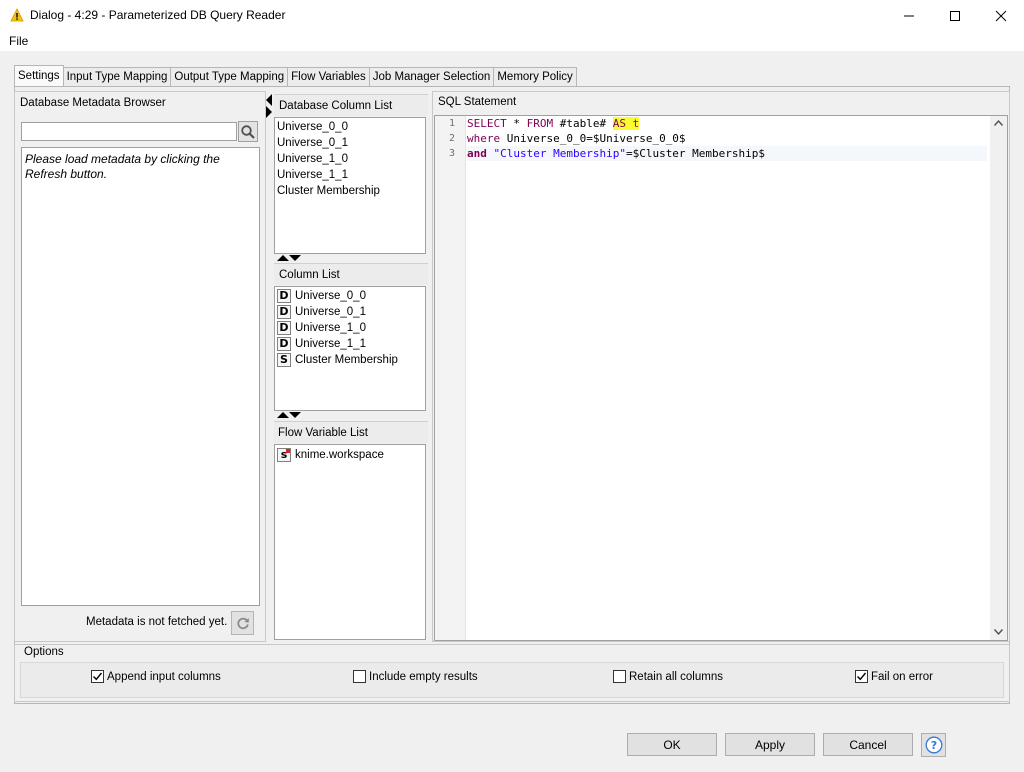 This screenshot has height=772, width=1024. I want to click on list-item-label: Universe_0_0, so click(330, 296).